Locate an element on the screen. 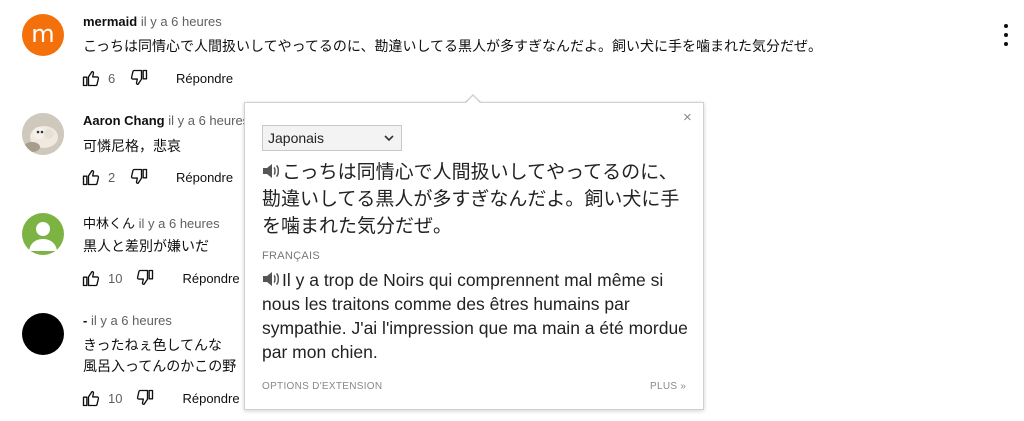 This screenshot has height=421, width=1024. more-vert-icon is located at coordinates (1006, 35).